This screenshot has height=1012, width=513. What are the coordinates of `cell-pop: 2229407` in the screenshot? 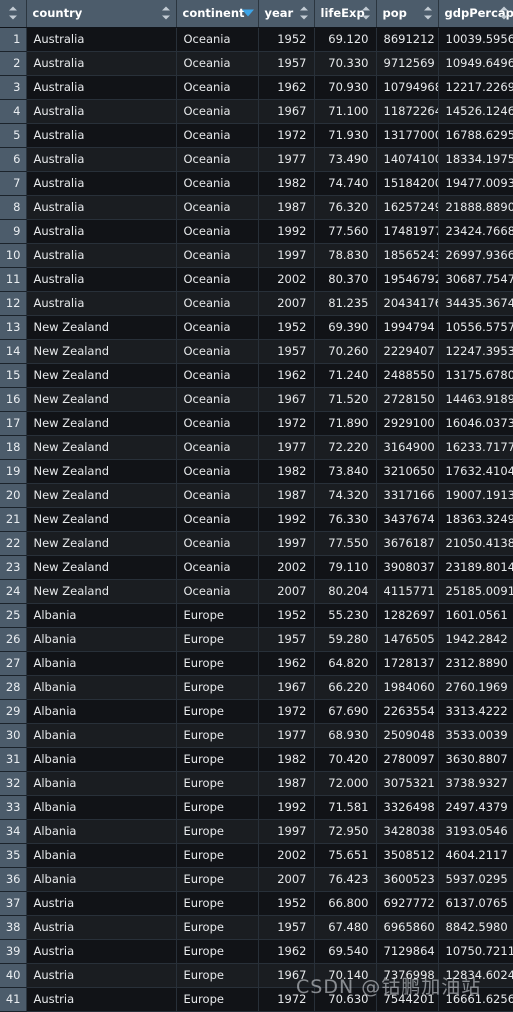 It's located at (407, 351).